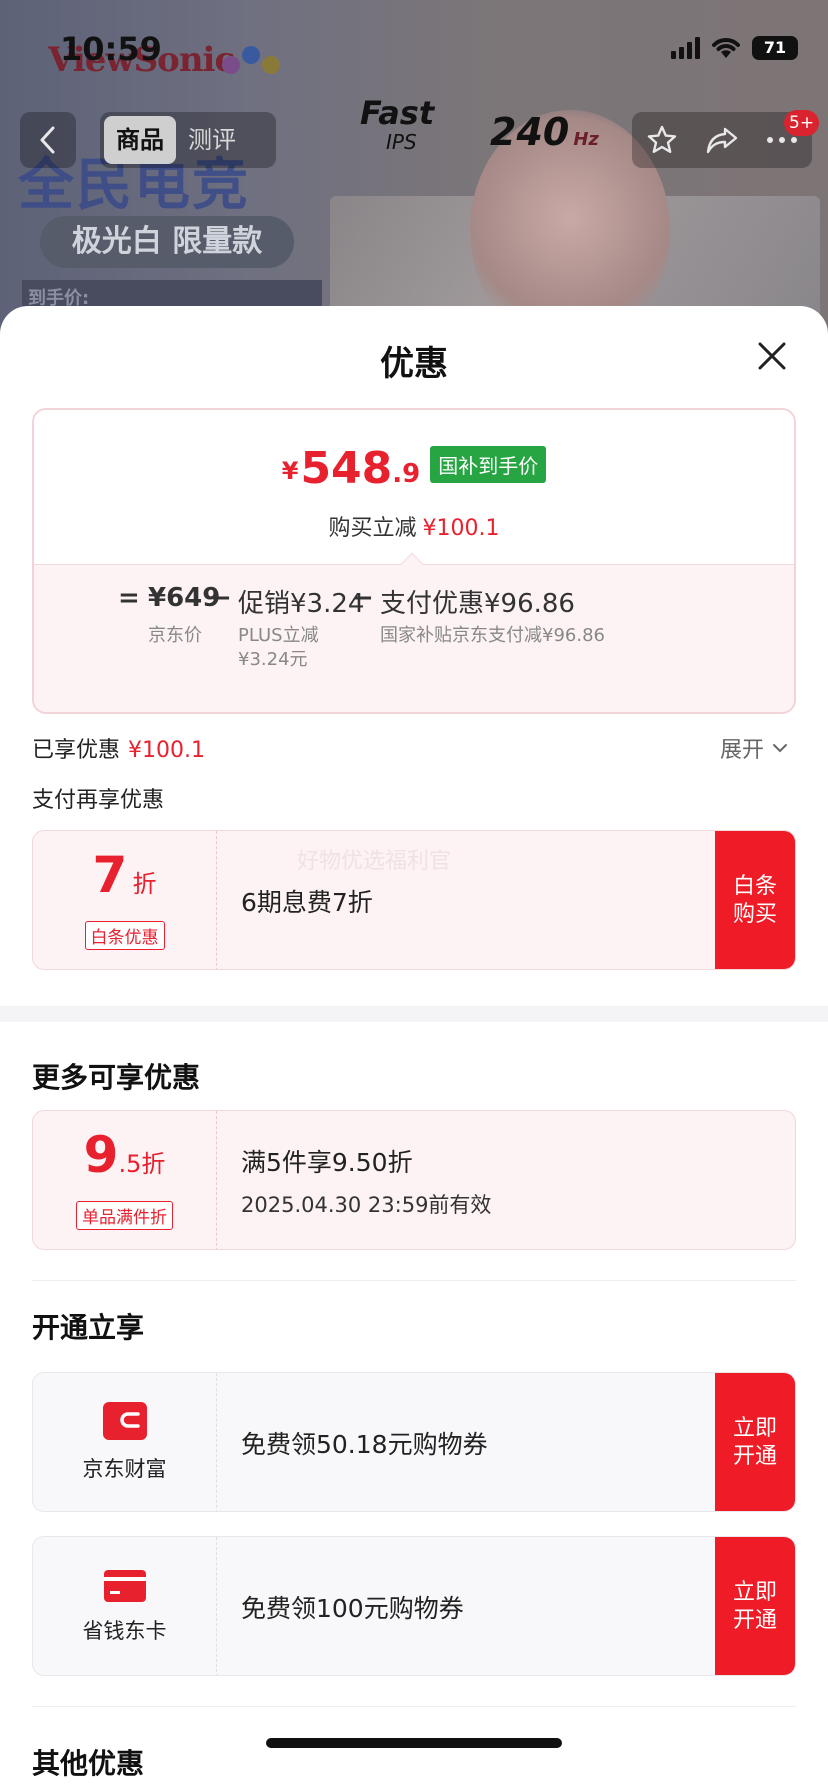 This screenshot has width=828, height=1792. I want to click on tab-review: 测评, so click(212, 140).